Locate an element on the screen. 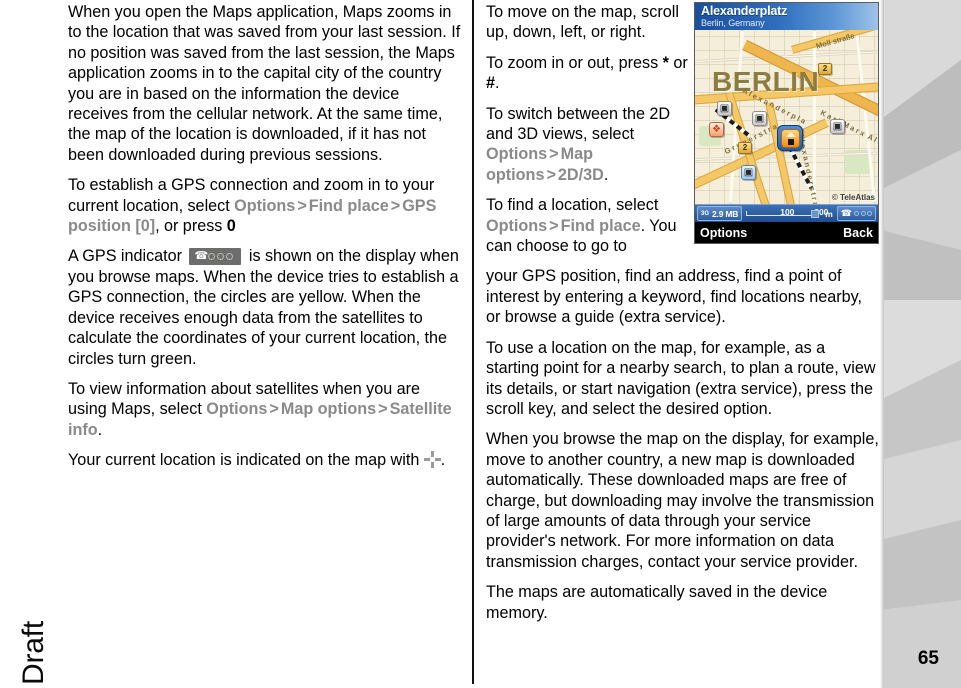  key-label: # is located at coordinates (491, 83).